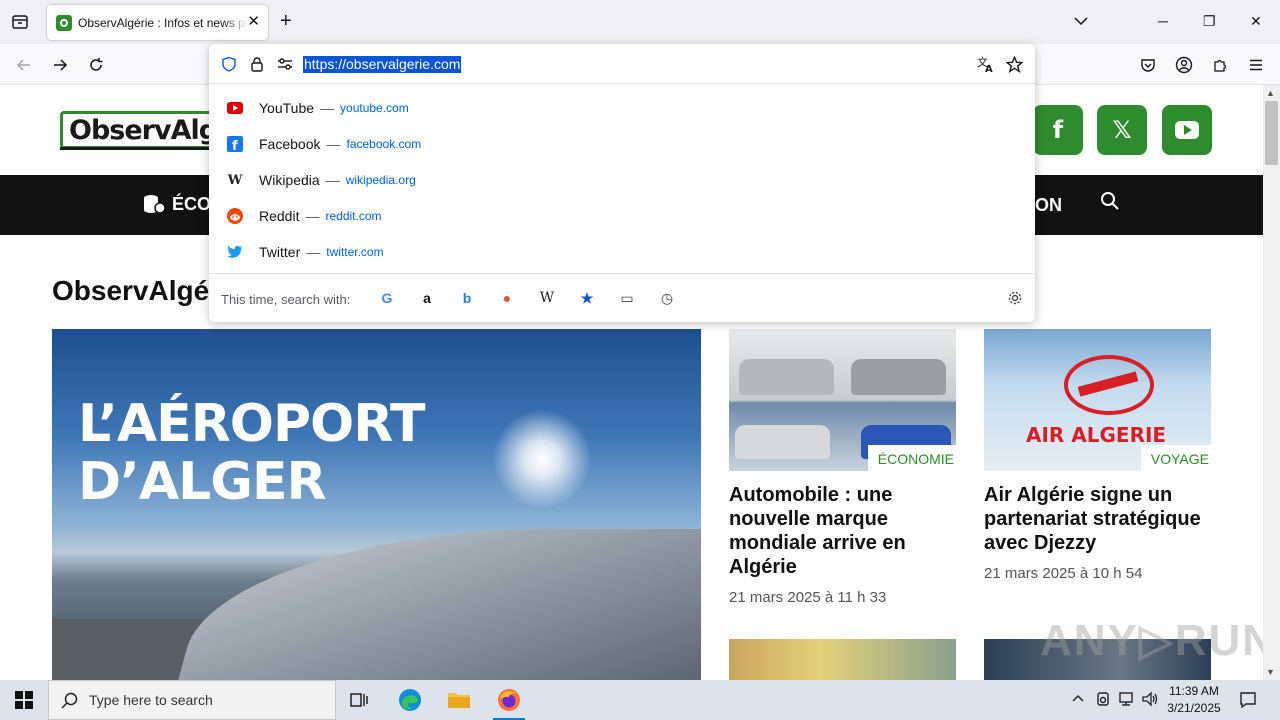  Describe the element at coordinates (427, 298) in the screenshot. I see `amazon-icon: a` at that location.